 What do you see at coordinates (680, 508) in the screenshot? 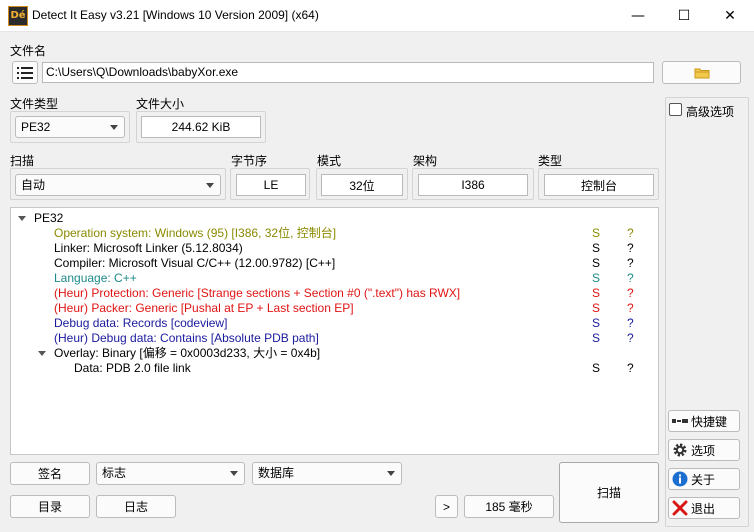
I see `close-icon` at bounding box center [680, 508].